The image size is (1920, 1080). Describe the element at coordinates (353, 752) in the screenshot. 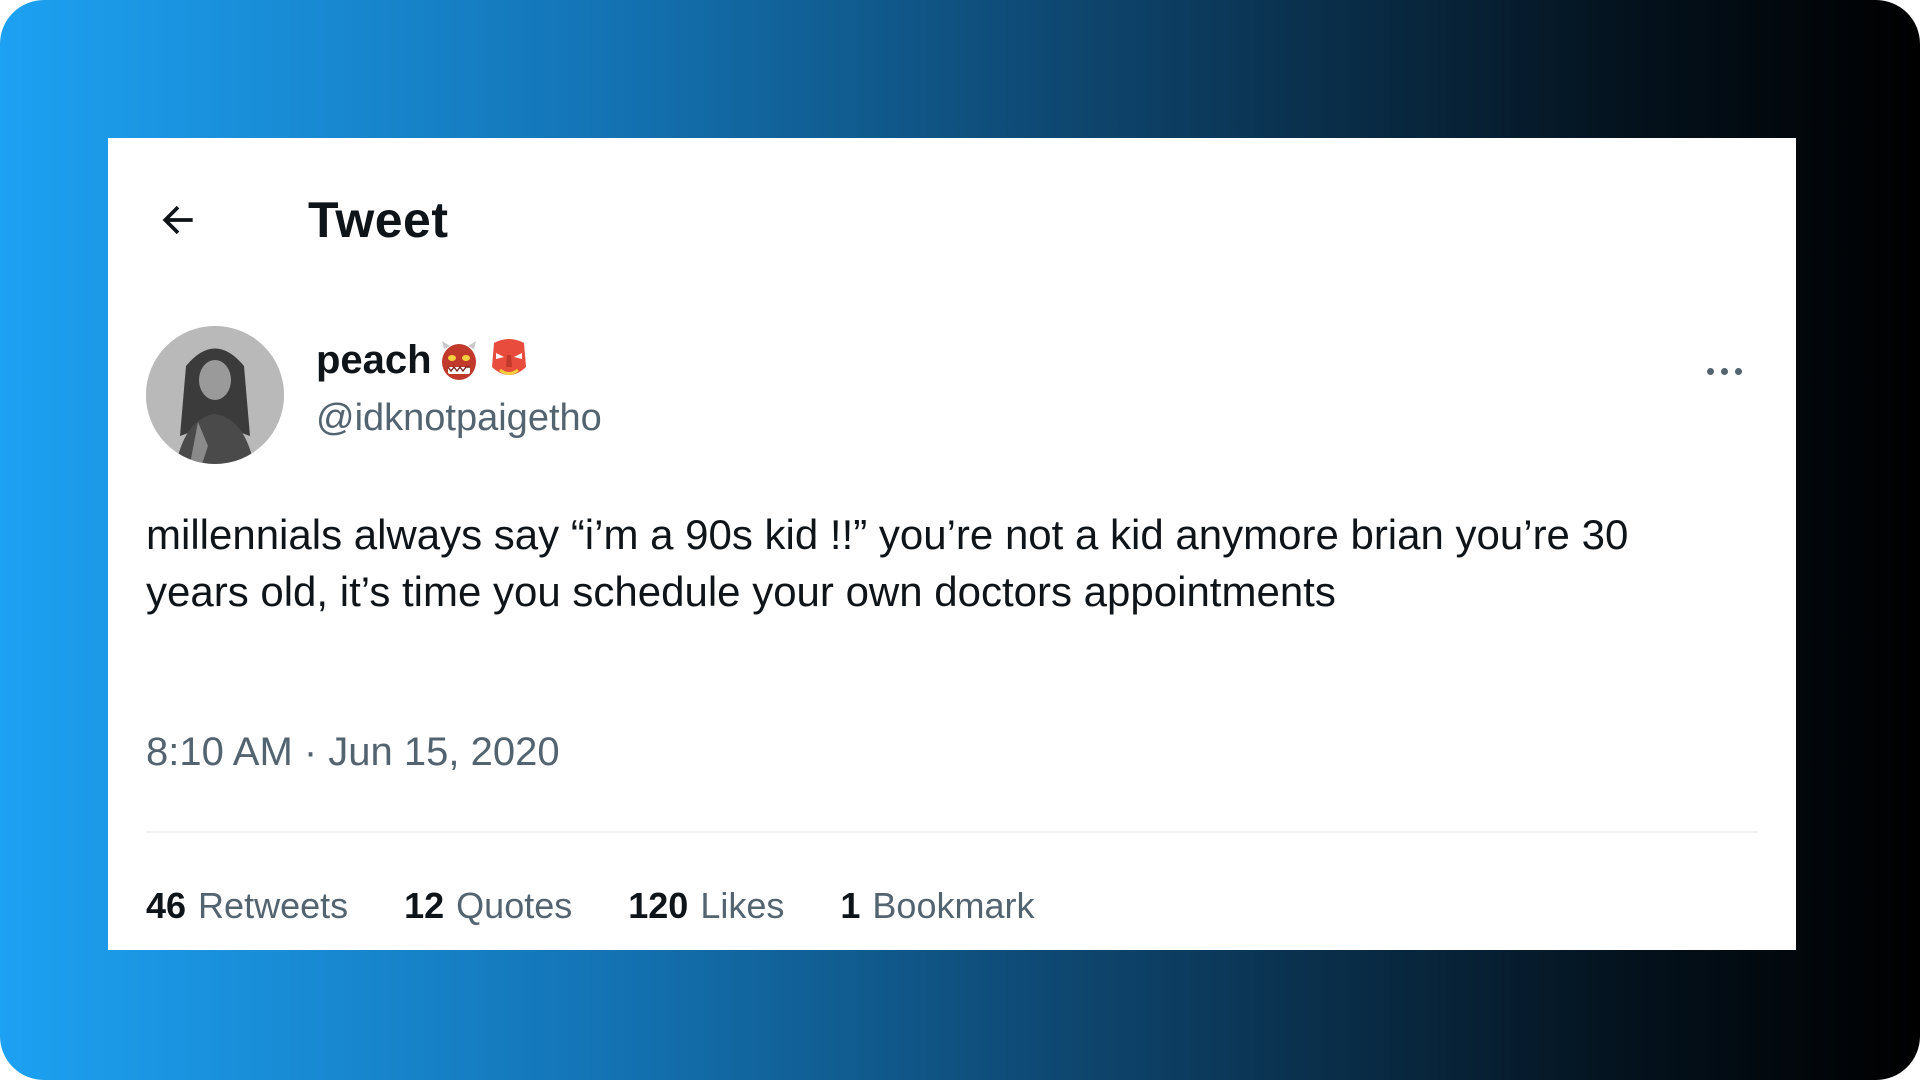

I see `tweet-timestamp: 8:10 AM · Jun 15, 2020` at that location.